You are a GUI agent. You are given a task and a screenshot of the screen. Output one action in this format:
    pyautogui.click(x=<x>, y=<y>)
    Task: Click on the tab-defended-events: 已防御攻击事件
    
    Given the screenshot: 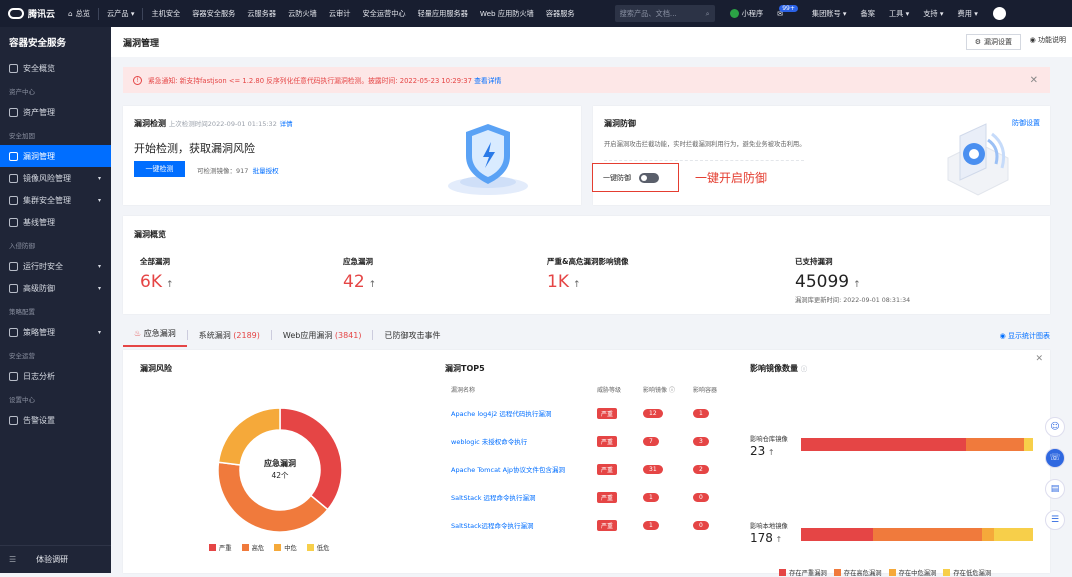 What is the action you would take?
    pyautogui.click(x=412, y=338)
    